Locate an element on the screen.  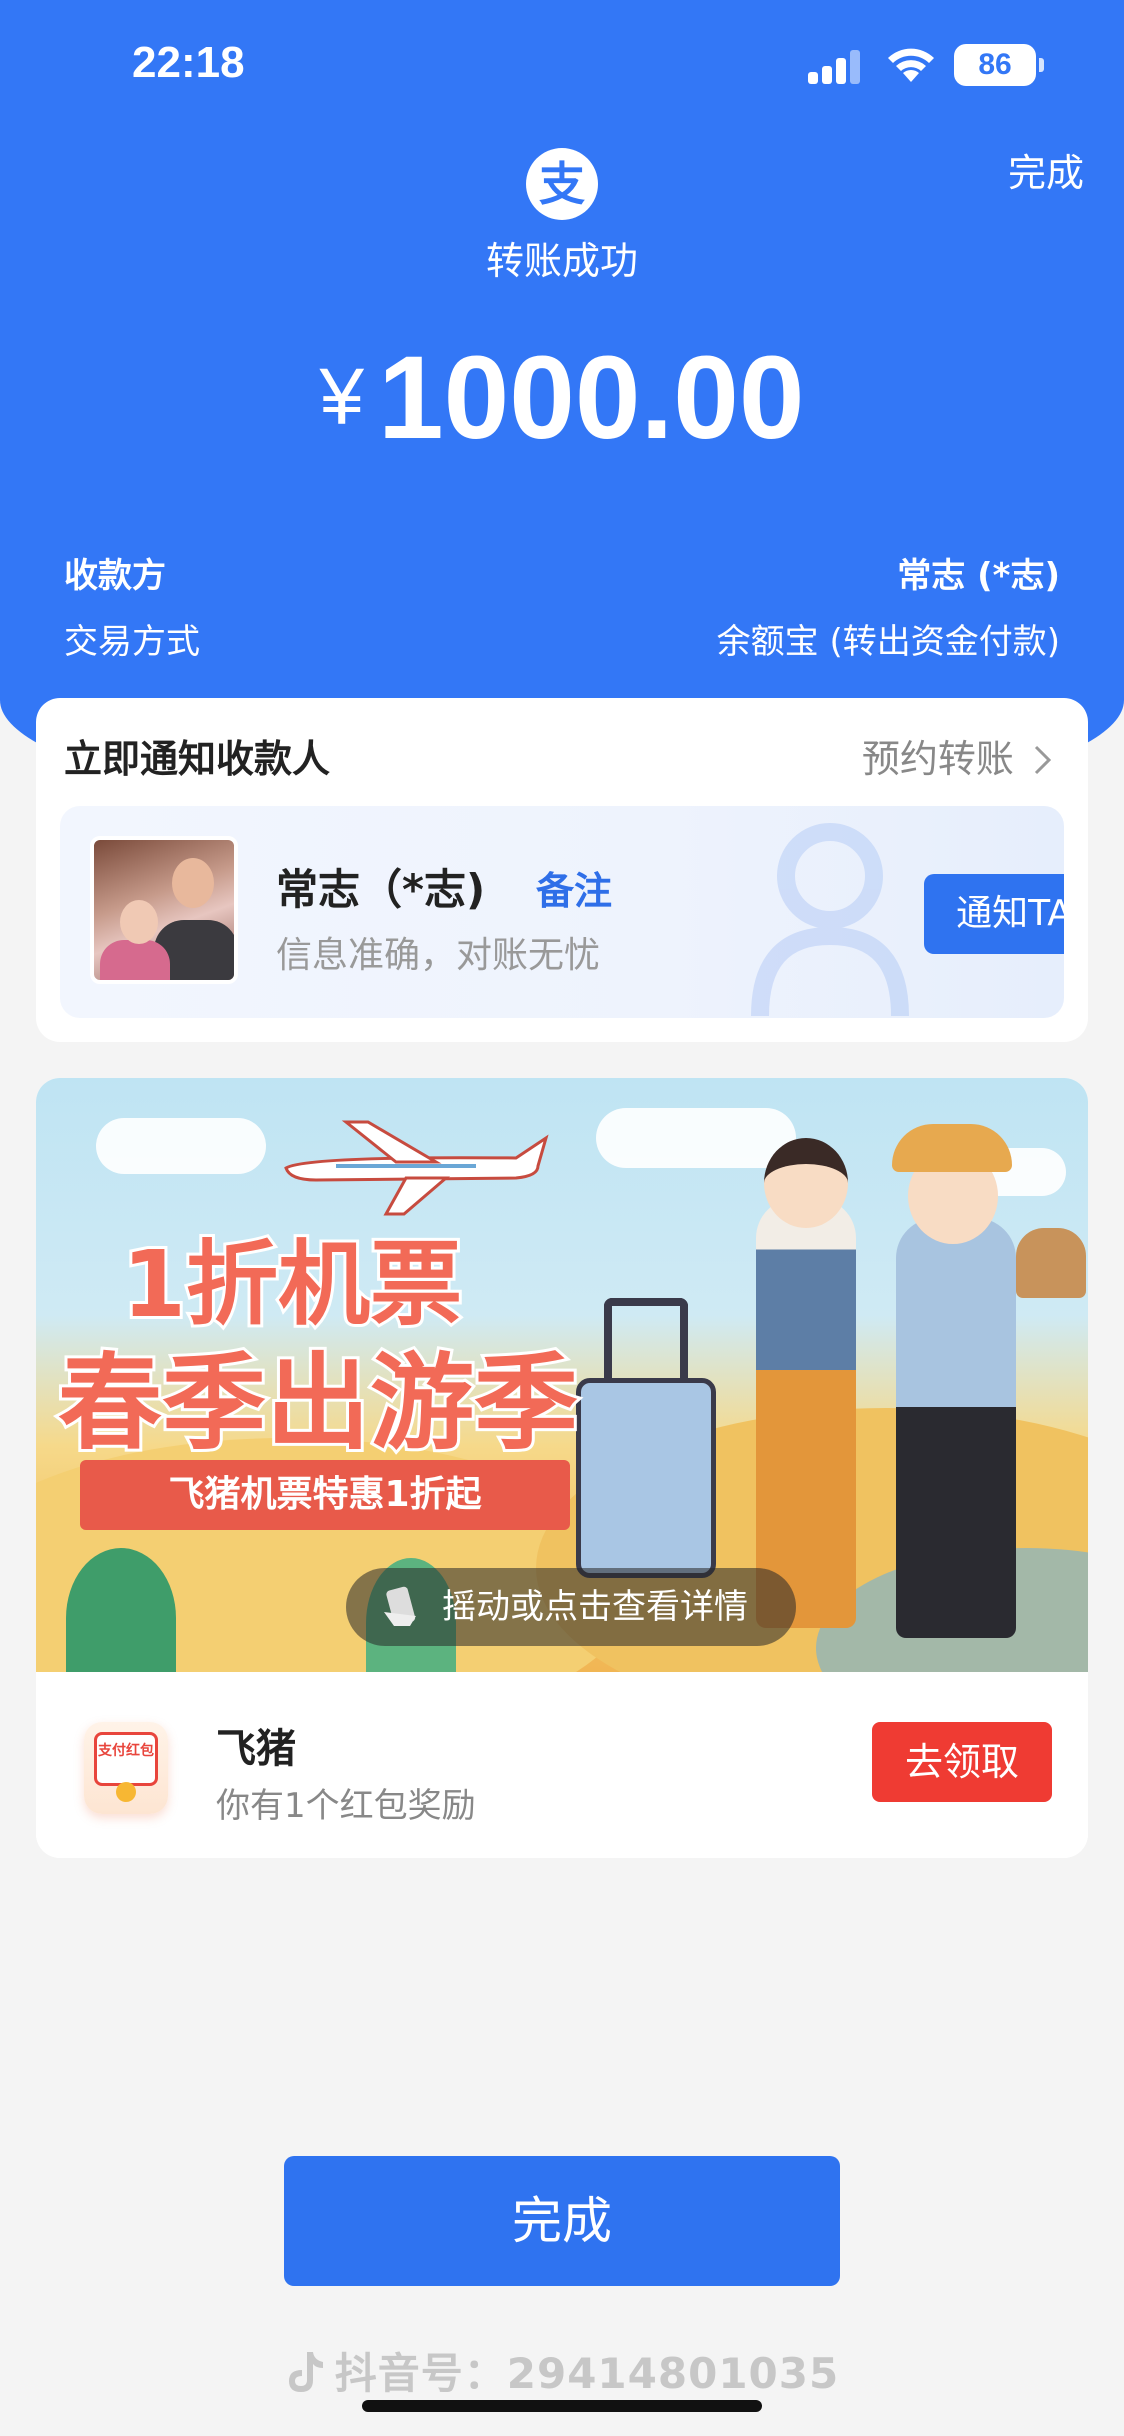
transfer-amount: ¥1000.00 is located at coordinates (562, 398).